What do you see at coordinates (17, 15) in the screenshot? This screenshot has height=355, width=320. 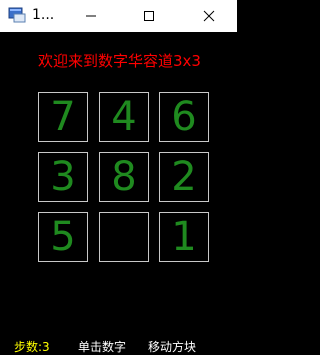 I see `app-window-icon` at bounding box center [17, 15].